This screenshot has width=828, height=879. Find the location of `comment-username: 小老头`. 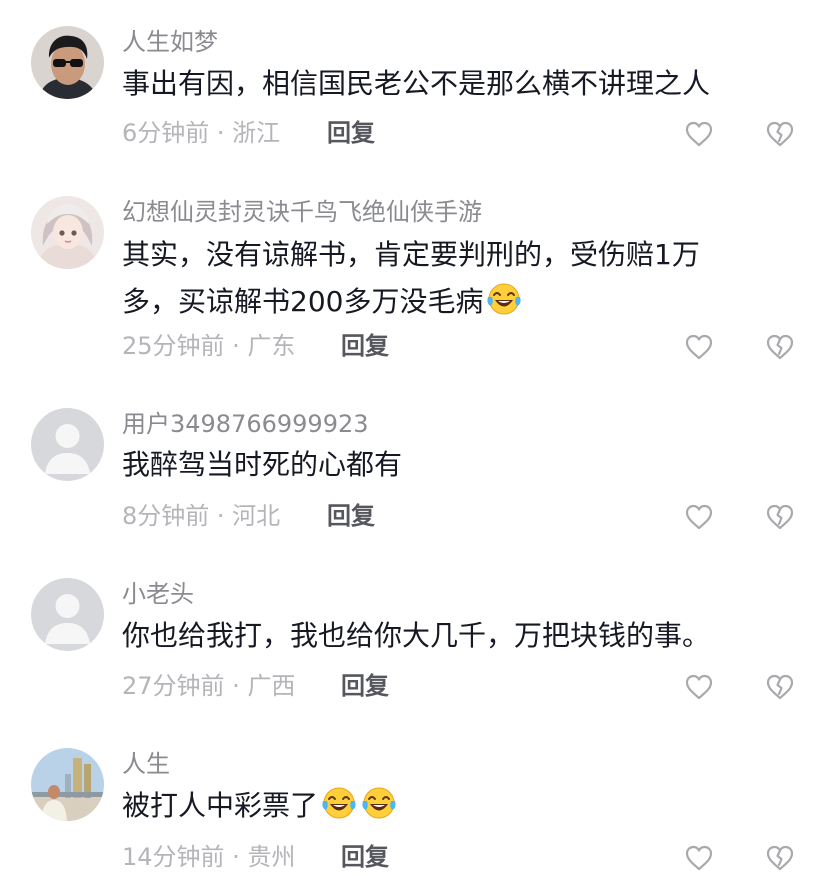

comment-username: 小老头 is located at coordinates (158, 594).